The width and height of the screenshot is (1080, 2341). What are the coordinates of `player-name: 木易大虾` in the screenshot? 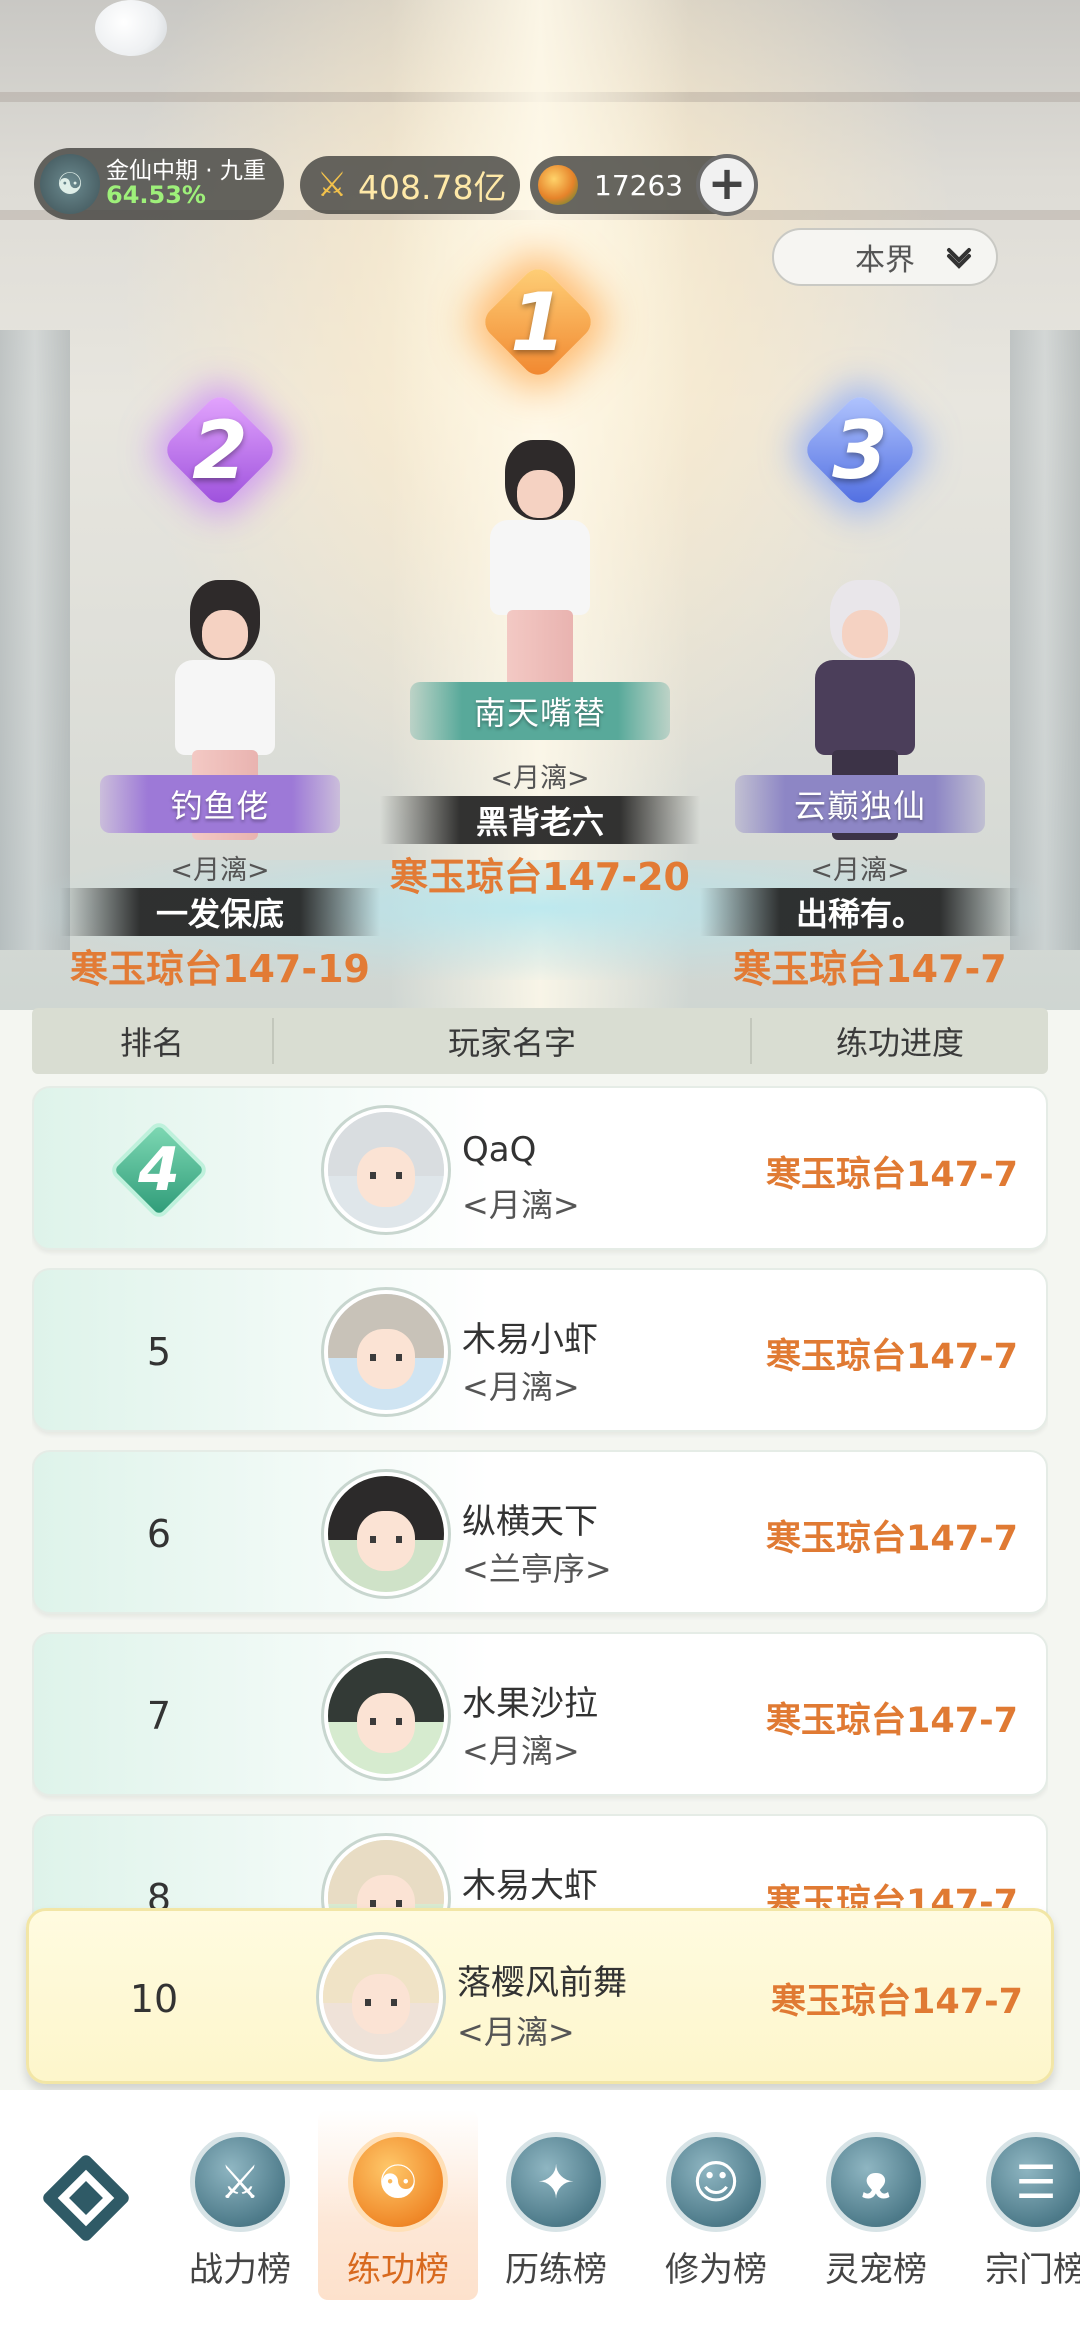 It's located at (530, 1886).